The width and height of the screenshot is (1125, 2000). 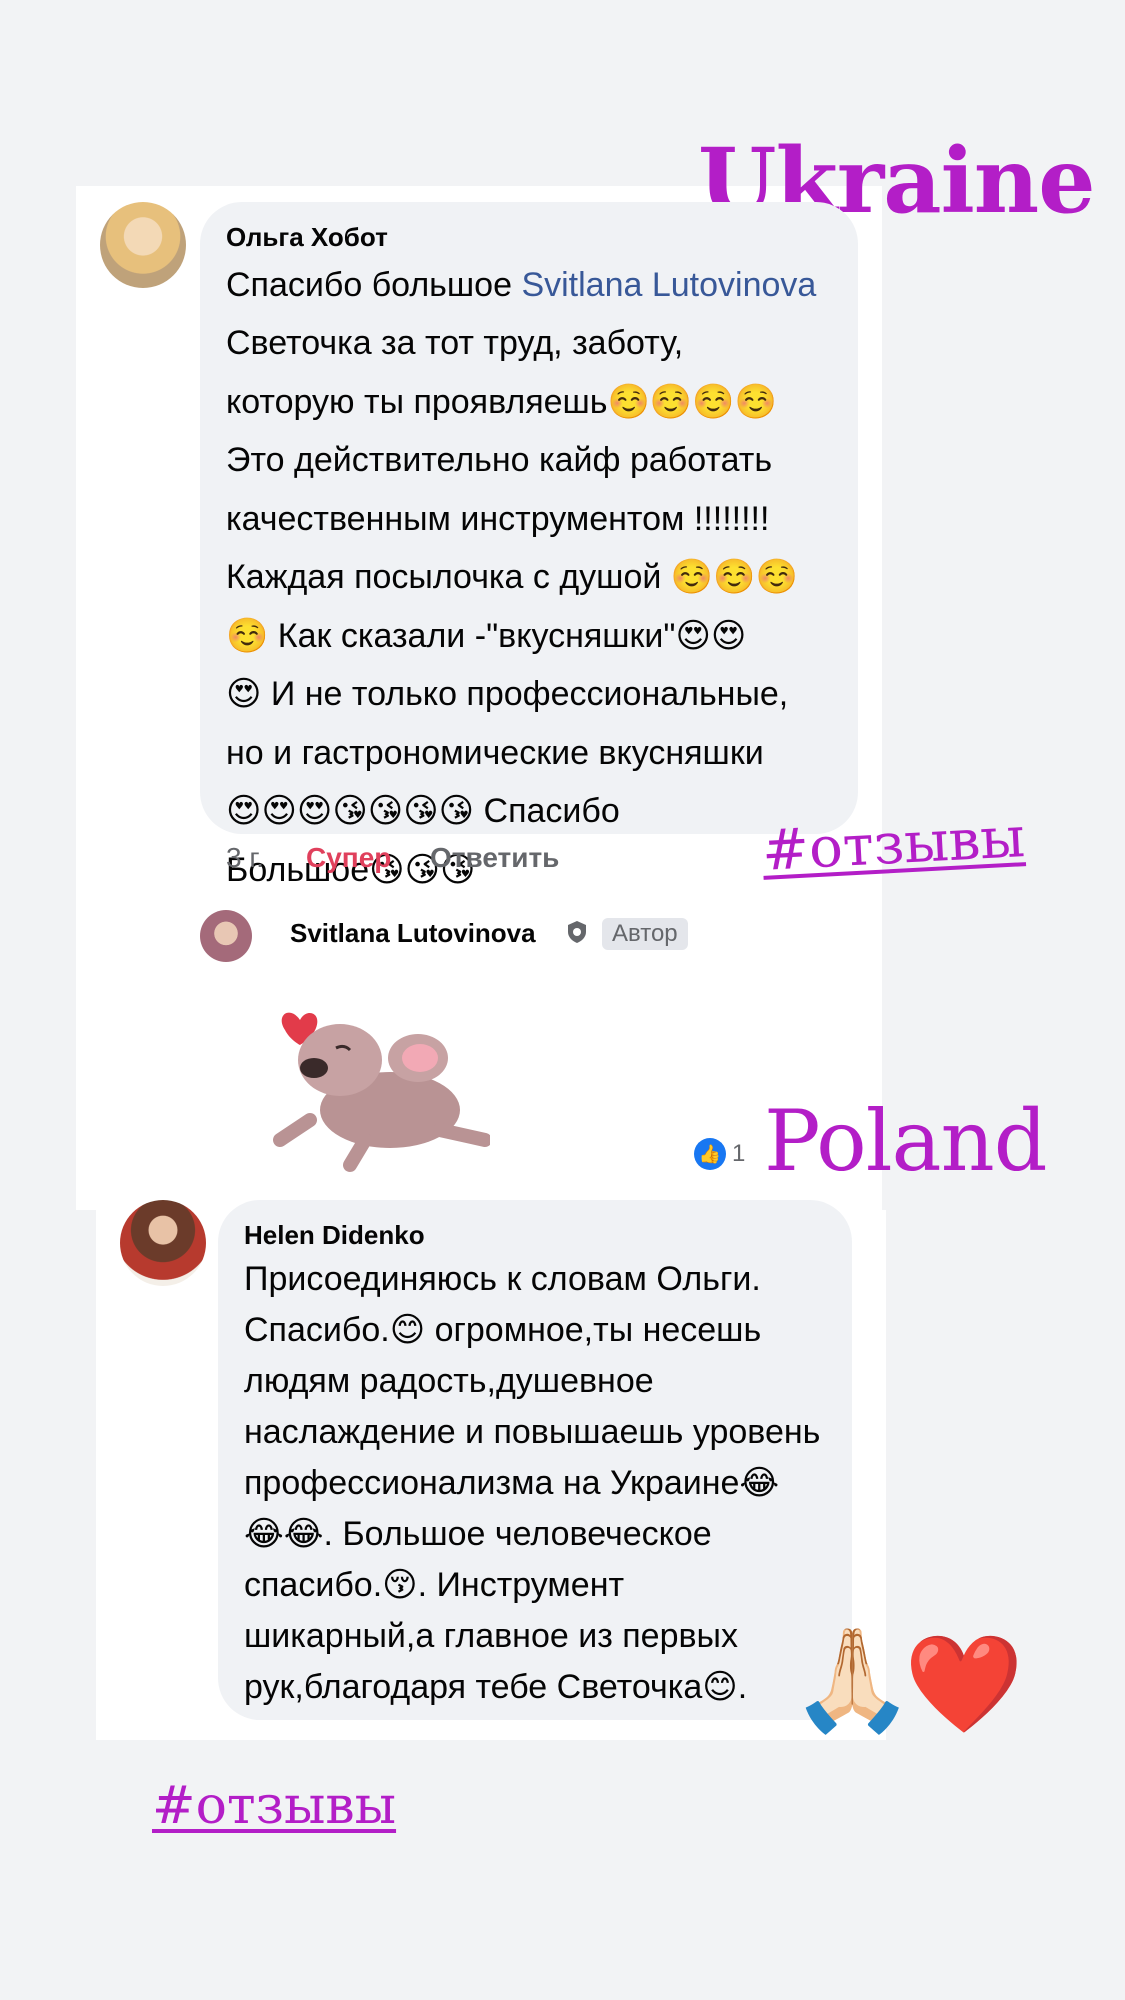 I want to click on like-count: 1, so click(x=739, y=1153).